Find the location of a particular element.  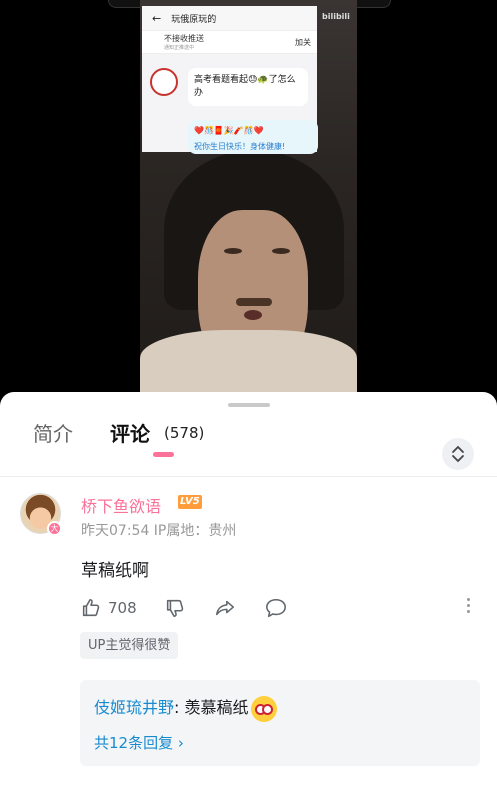

comments-count: (578) is located at coordinates (184, 433).